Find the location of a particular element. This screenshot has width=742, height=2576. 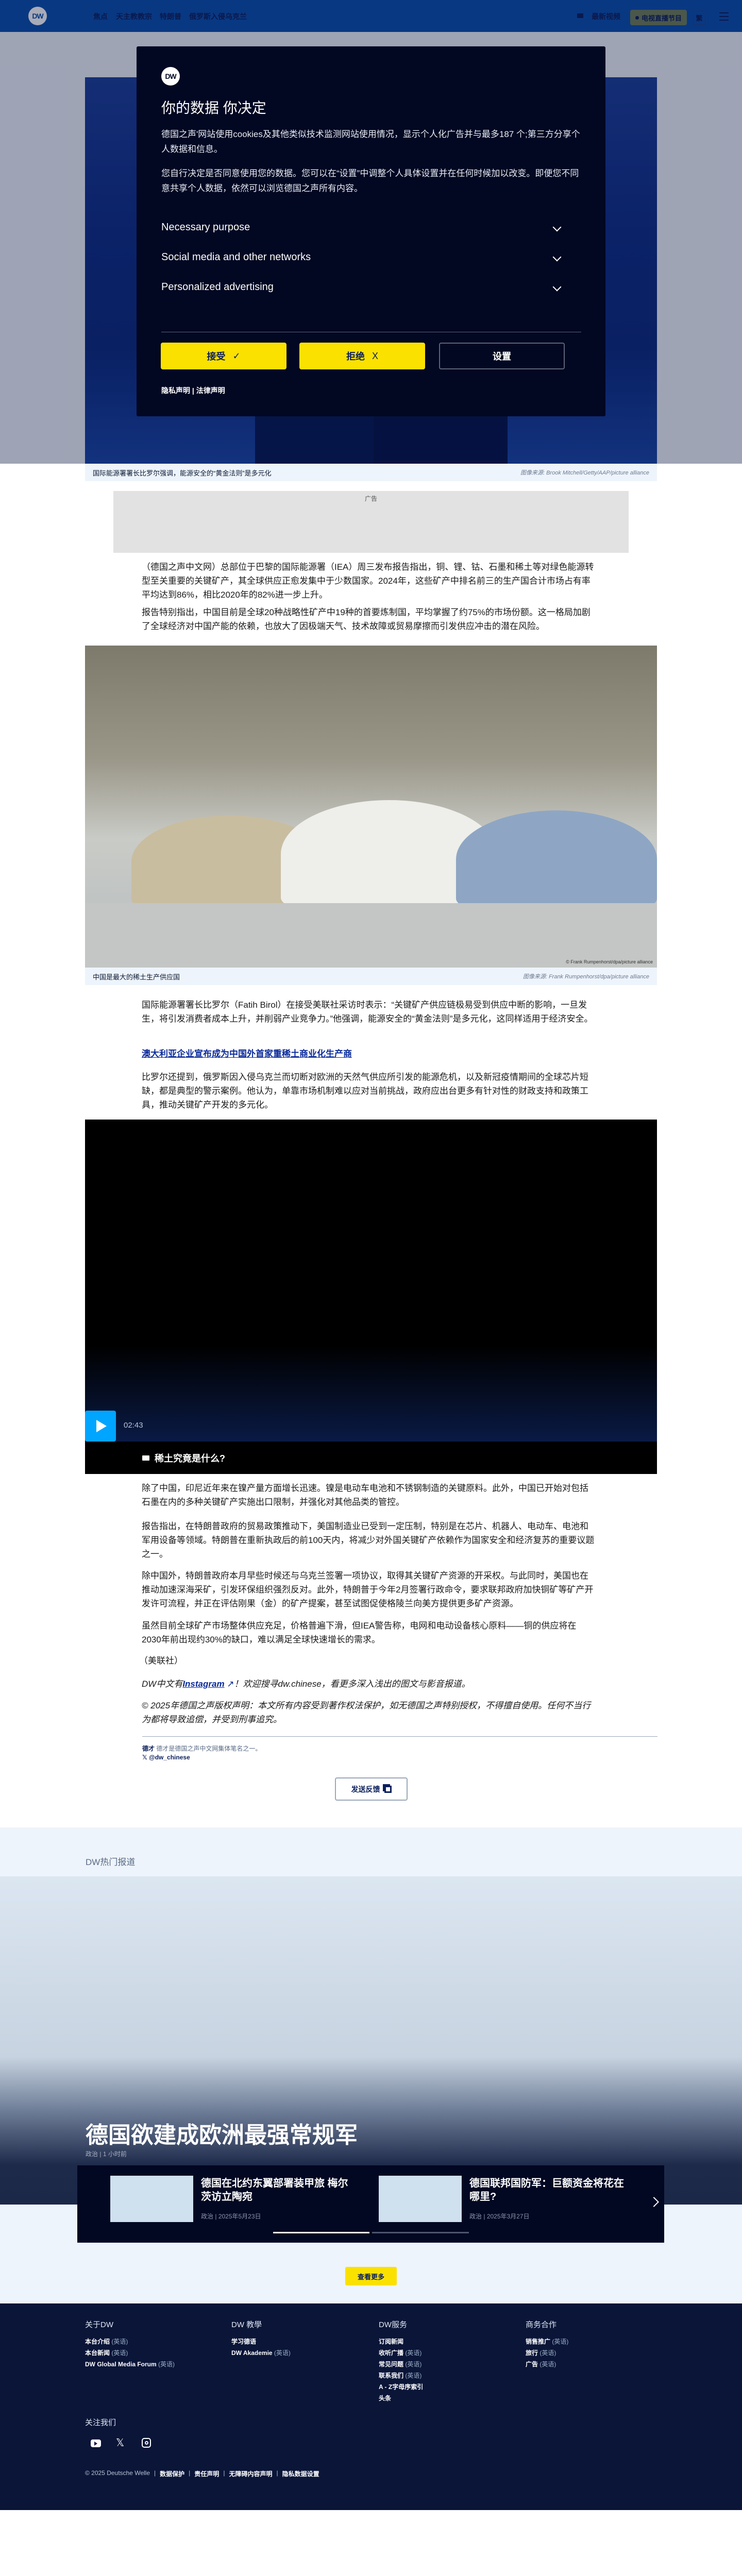

footer-link: DW Global Media Forum (英语) is located at coordinates (130, 2365).